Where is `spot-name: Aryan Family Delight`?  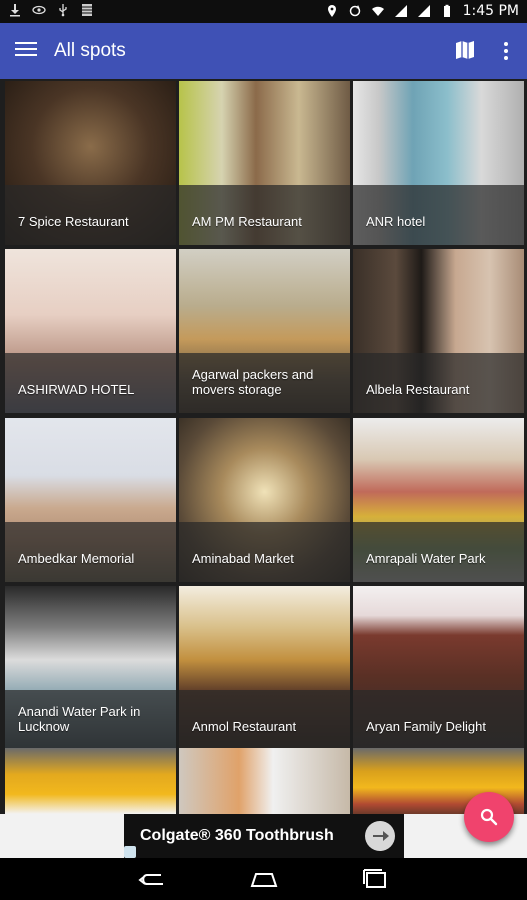
spot-name: Aryan Family Delight is located at coordinates (426, 726).